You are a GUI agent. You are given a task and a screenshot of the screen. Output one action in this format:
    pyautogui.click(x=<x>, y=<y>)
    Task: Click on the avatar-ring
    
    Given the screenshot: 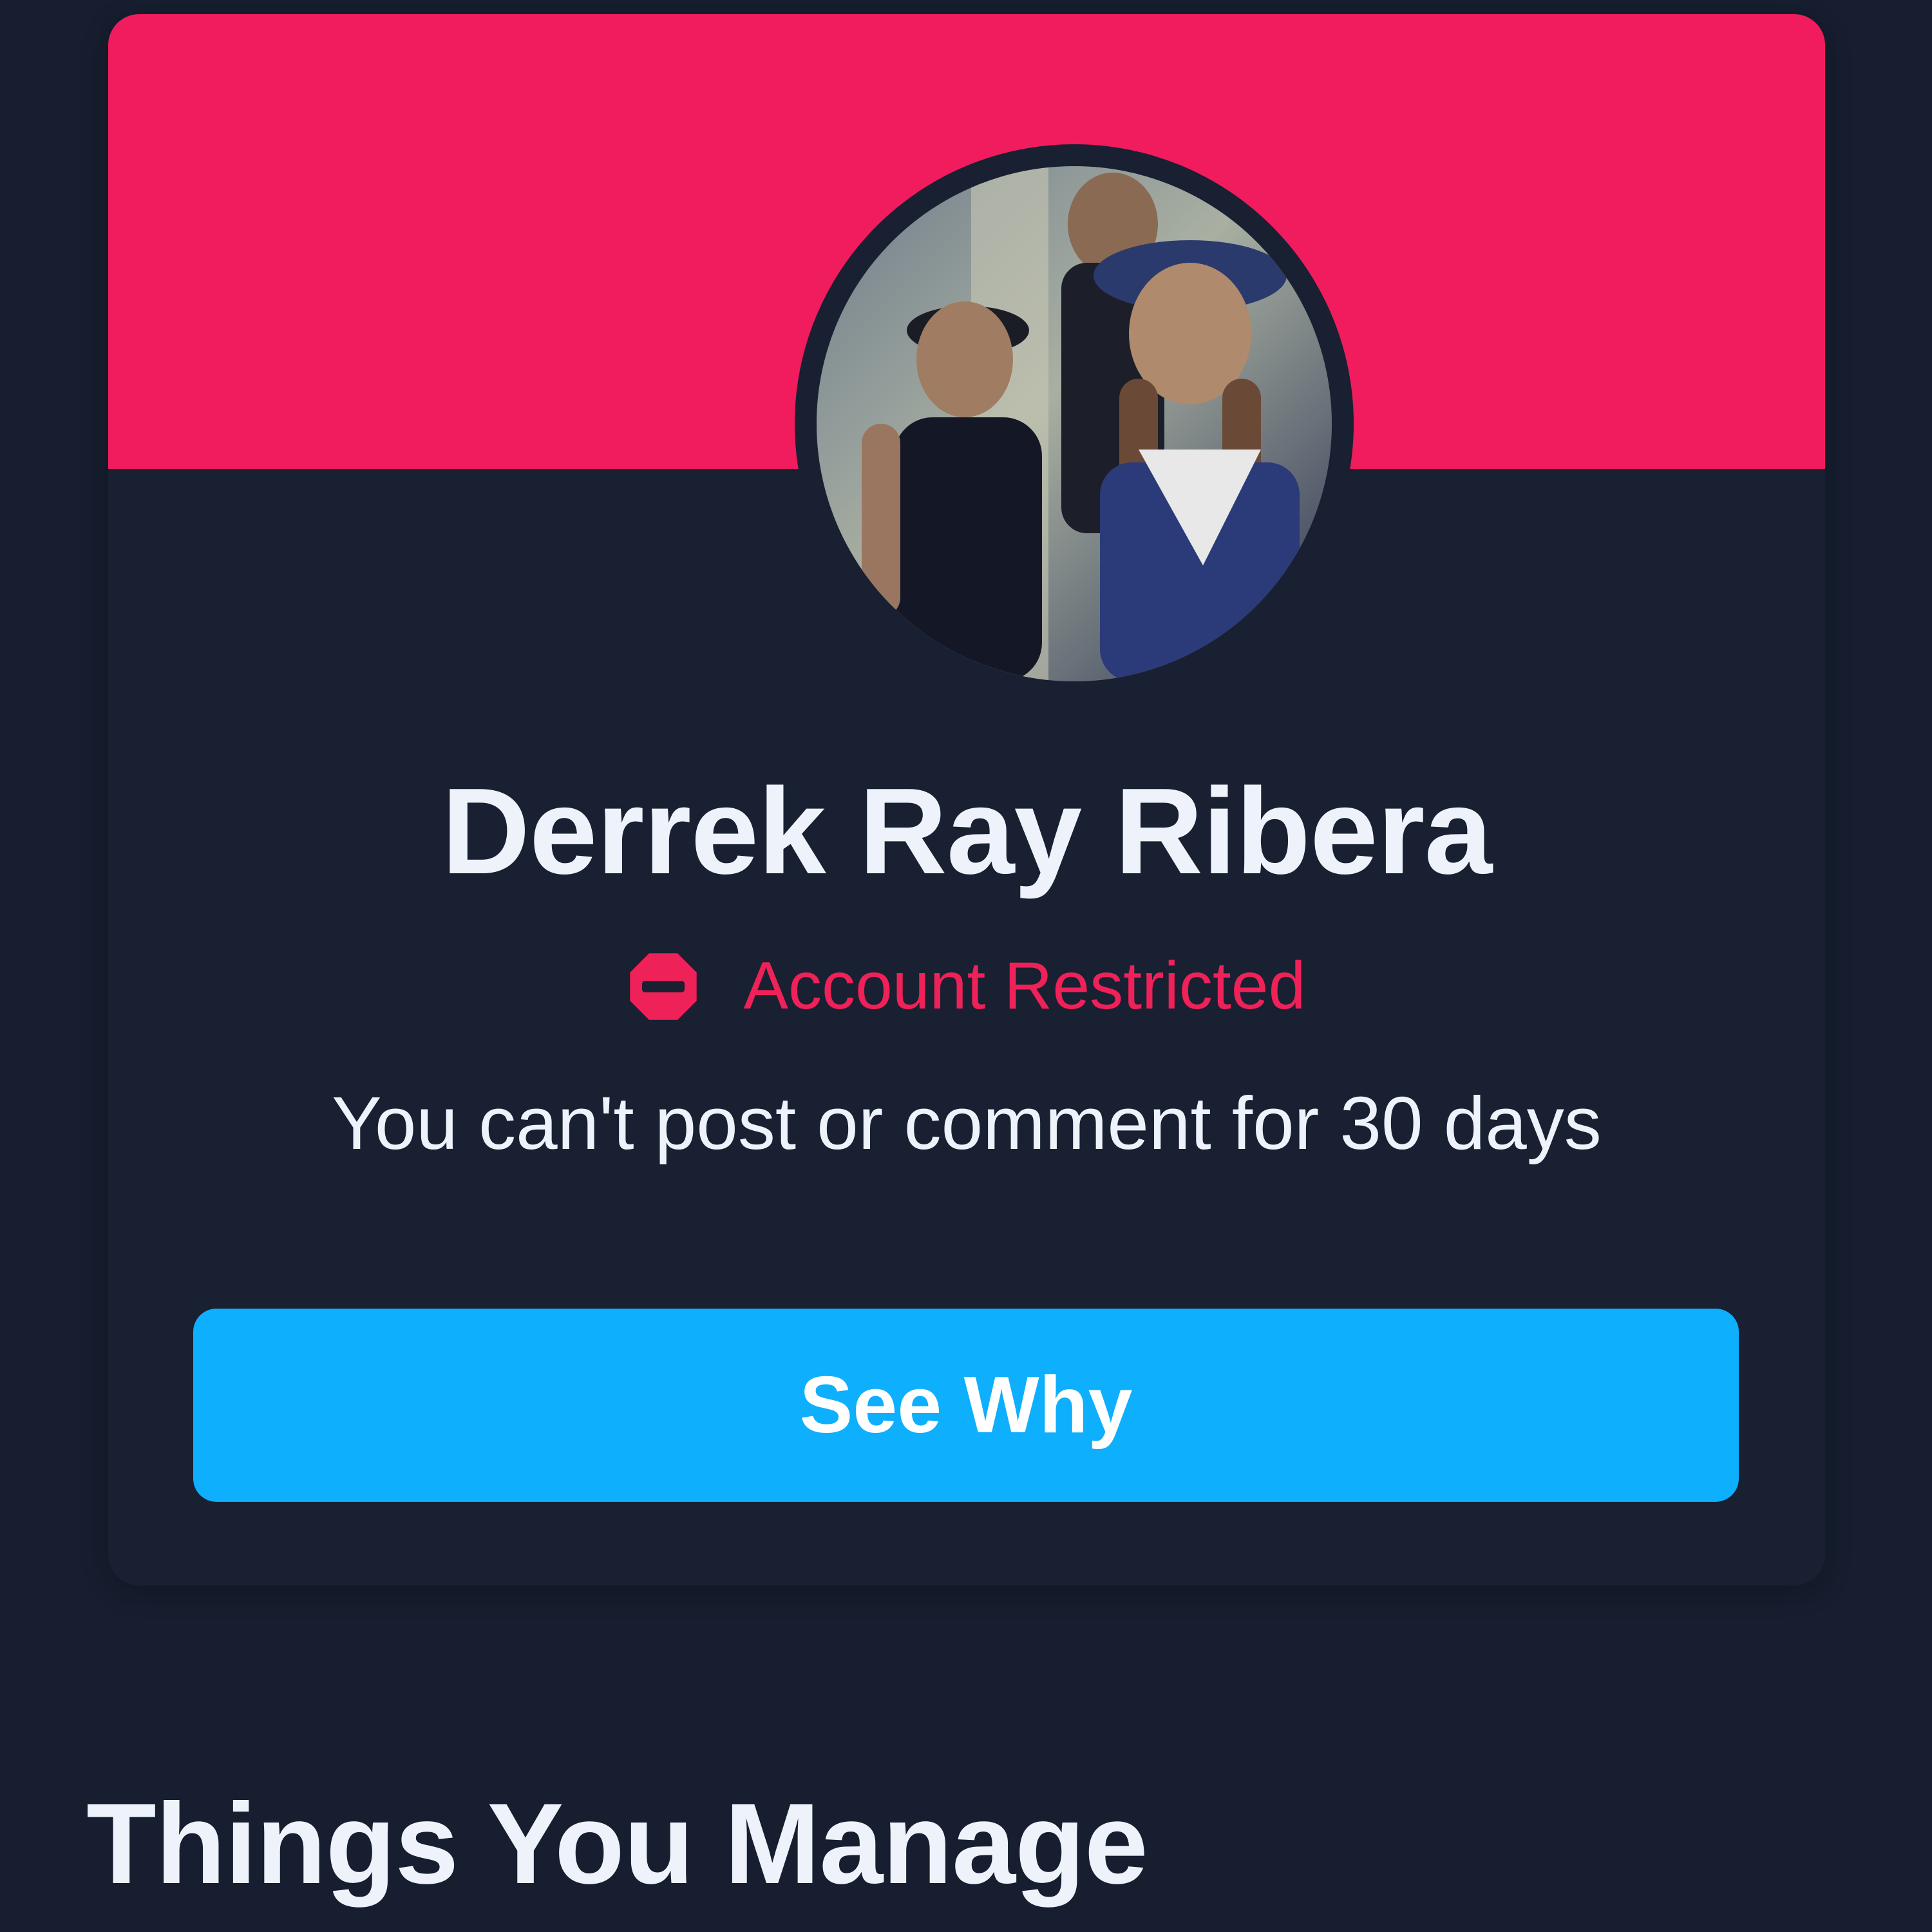 What is the action you would take?
    pyautogui.click(x=1074, y=423)
    